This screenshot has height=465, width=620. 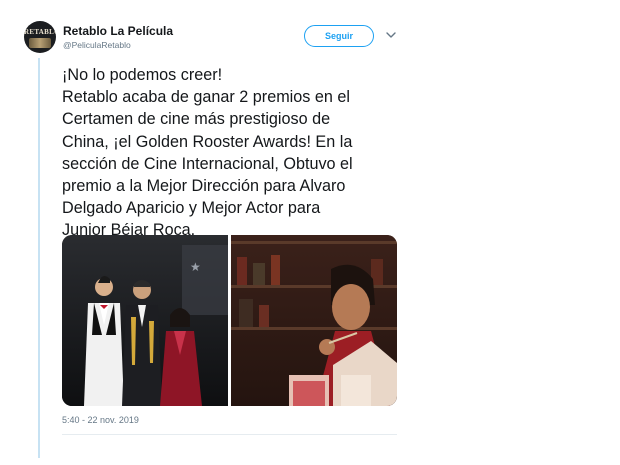 What do you see at coordinates (206, 97) in the screenshot?
I see `tweet-text-line: Retablo acaba de ganar 2 premios en el` at bounding box center [206, 97].